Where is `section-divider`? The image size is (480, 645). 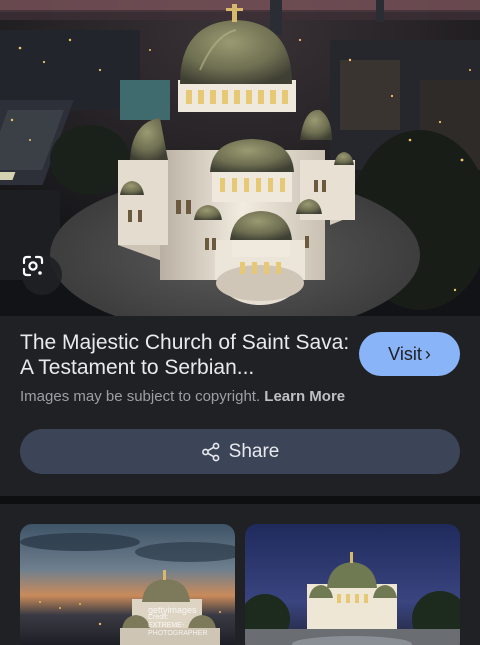
section-divider is located at coordinates (240, 500).